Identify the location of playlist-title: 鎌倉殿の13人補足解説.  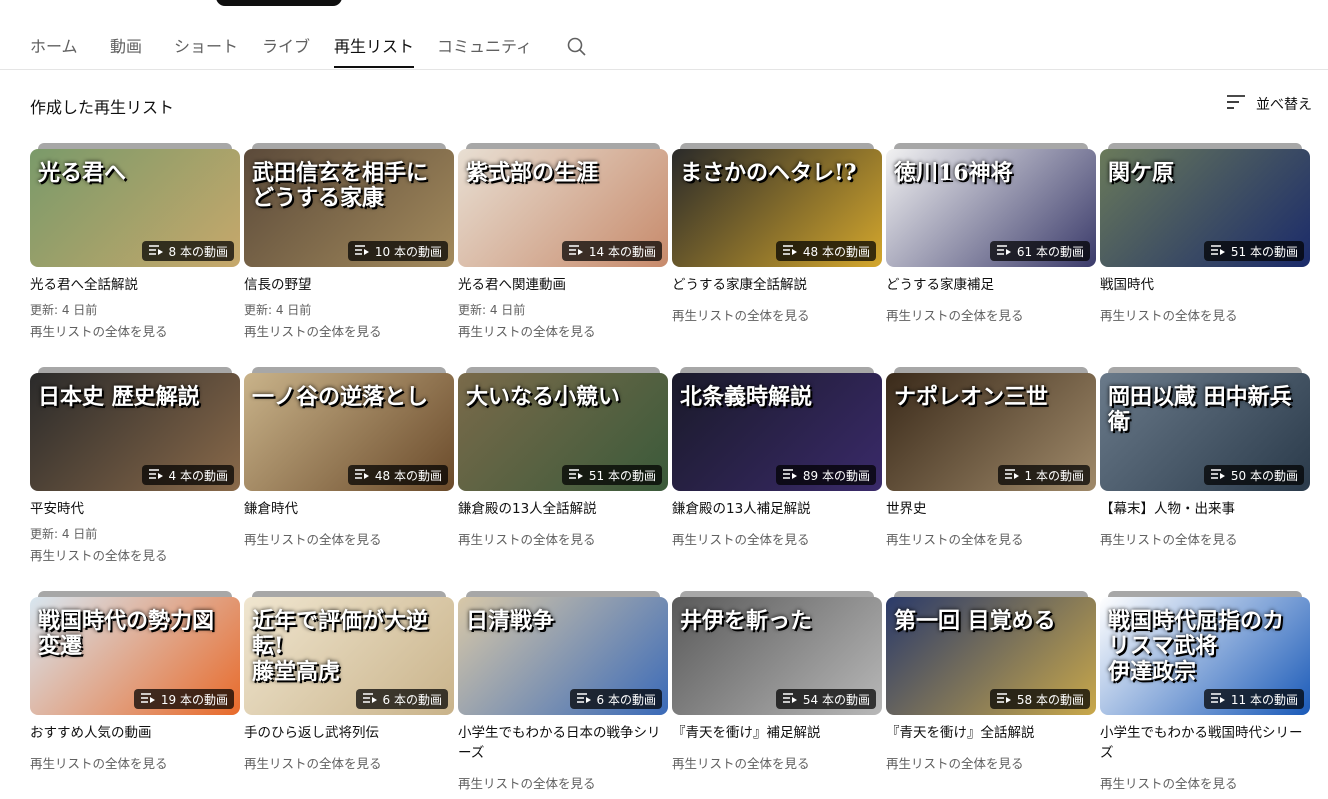
(777, 509).